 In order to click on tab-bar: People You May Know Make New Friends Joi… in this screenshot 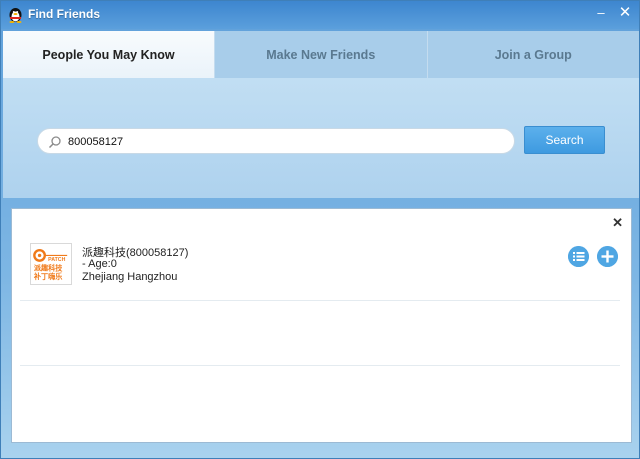, I will do `click(321, 54)`.